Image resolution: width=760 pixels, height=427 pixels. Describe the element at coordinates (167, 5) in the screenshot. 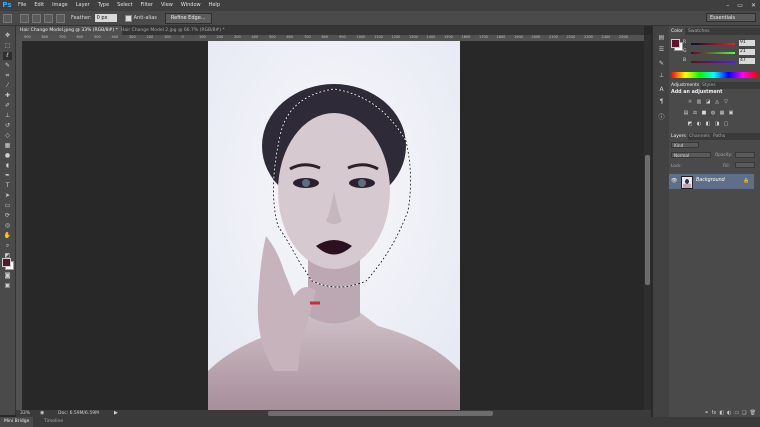

I see `menu-view: View` at that location.